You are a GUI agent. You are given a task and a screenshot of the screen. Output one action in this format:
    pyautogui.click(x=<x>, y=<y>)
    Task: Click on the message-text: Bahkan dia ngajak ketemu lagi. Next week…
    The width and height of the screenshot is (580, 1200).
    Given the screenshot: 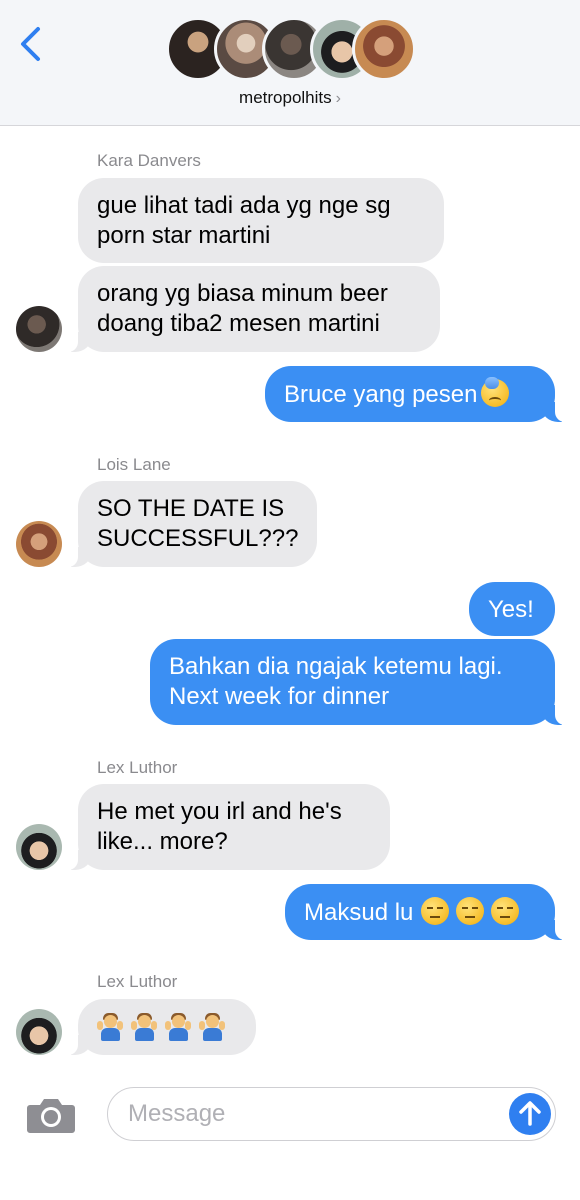 What is the action you would take?
    pyautogui.click(x=336, y=681)
    